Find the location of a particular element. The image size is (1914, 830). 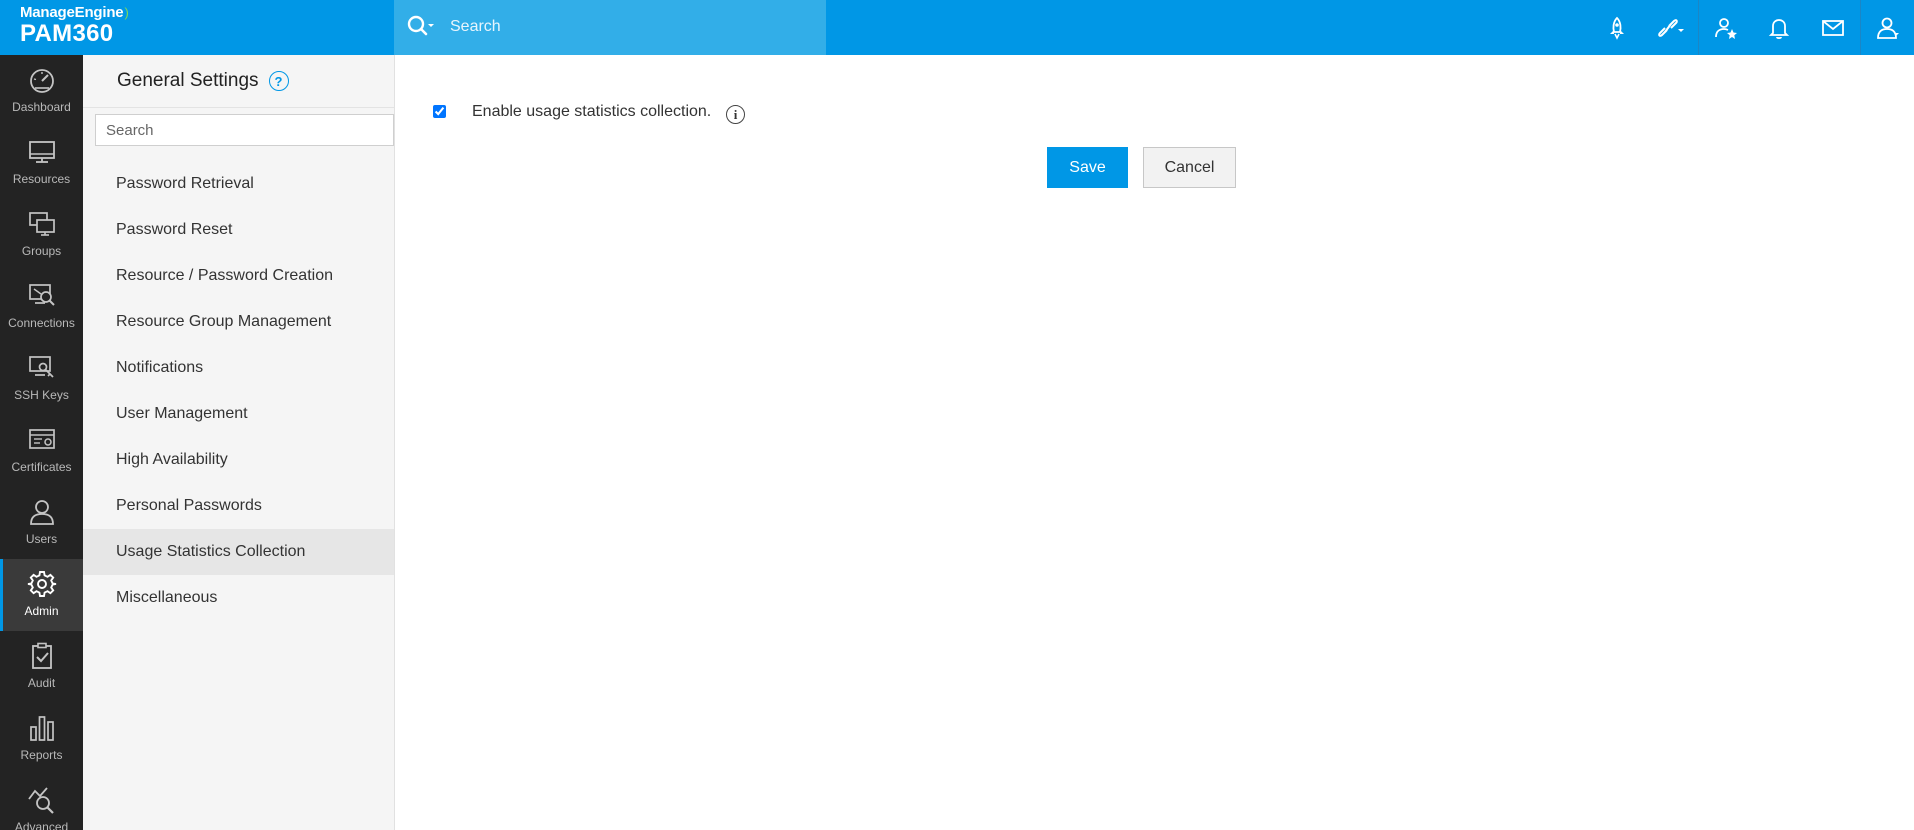

nav-label: Dashboard is located at coordinates (41, 107).